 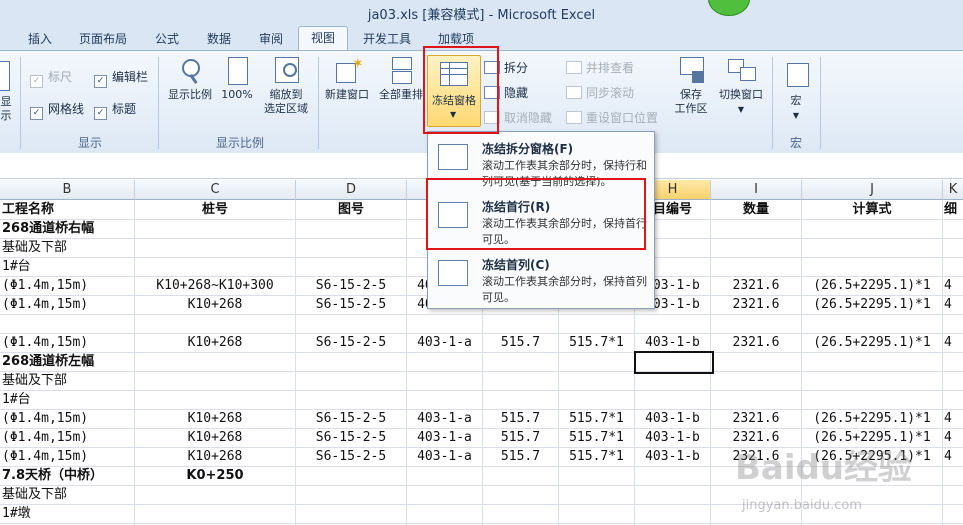 I want to click on table-cell: 515.7, so click(x=520, y=456).